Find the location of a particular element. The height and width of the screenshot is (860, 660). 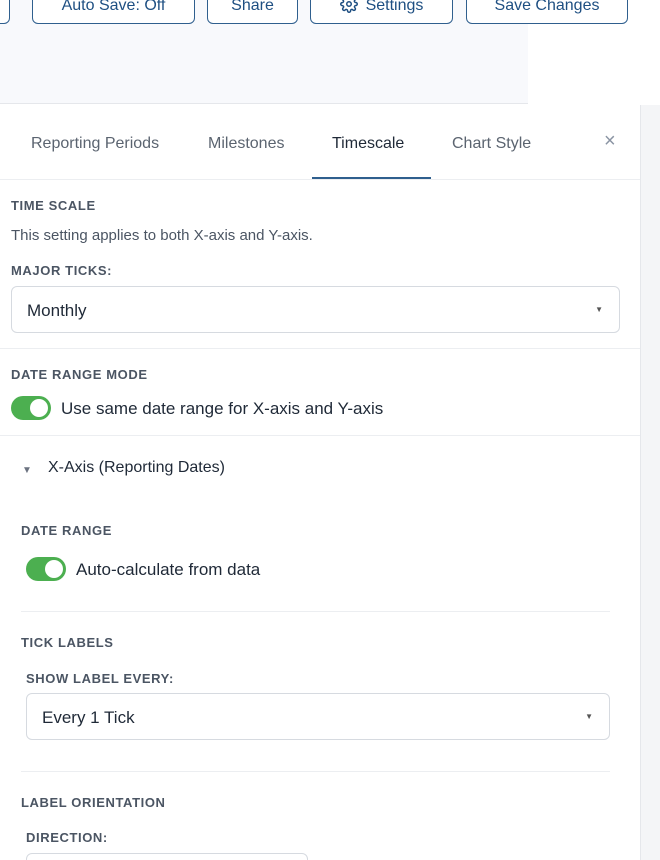

expand-caret-icon: ▼ is located at coordinates (27, 470).